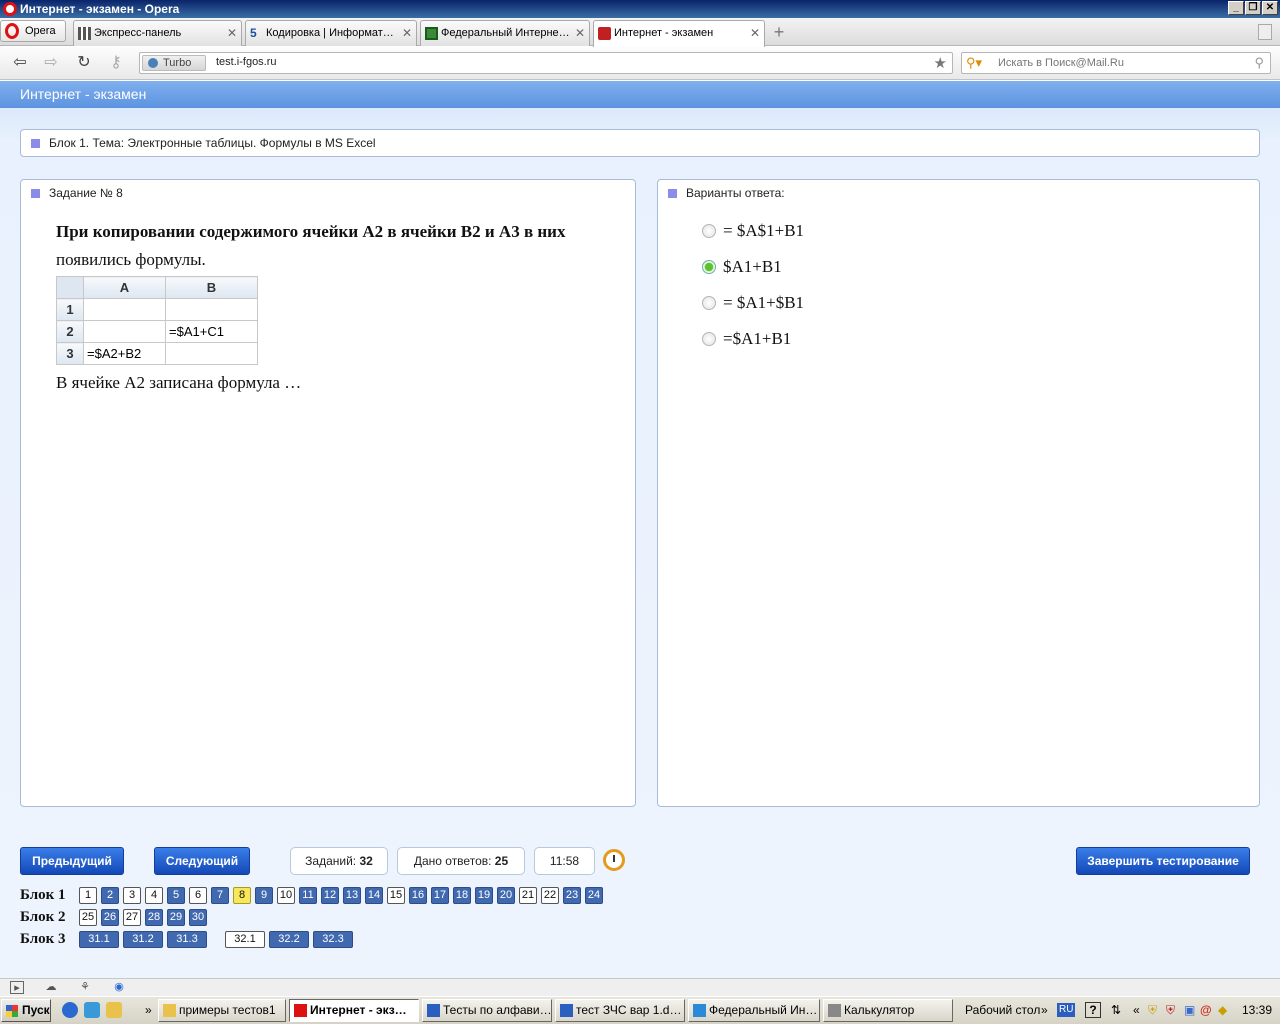  Describe the element at coordinates (246, 62) in the screenshot. I see `url-text: test.i-fgos.ru` at that location.